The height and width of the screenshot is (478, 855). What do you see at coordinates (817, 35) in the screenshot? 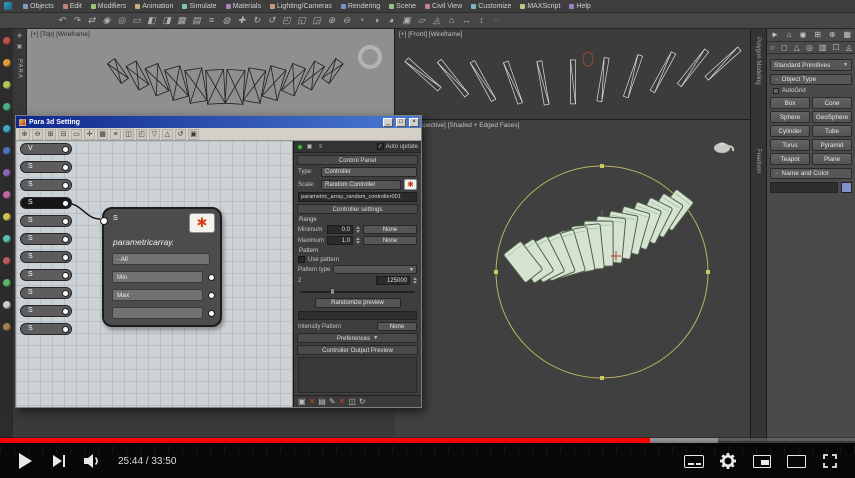
I see `command-panel-tab: ⊞` at bounding box center [817, 35].